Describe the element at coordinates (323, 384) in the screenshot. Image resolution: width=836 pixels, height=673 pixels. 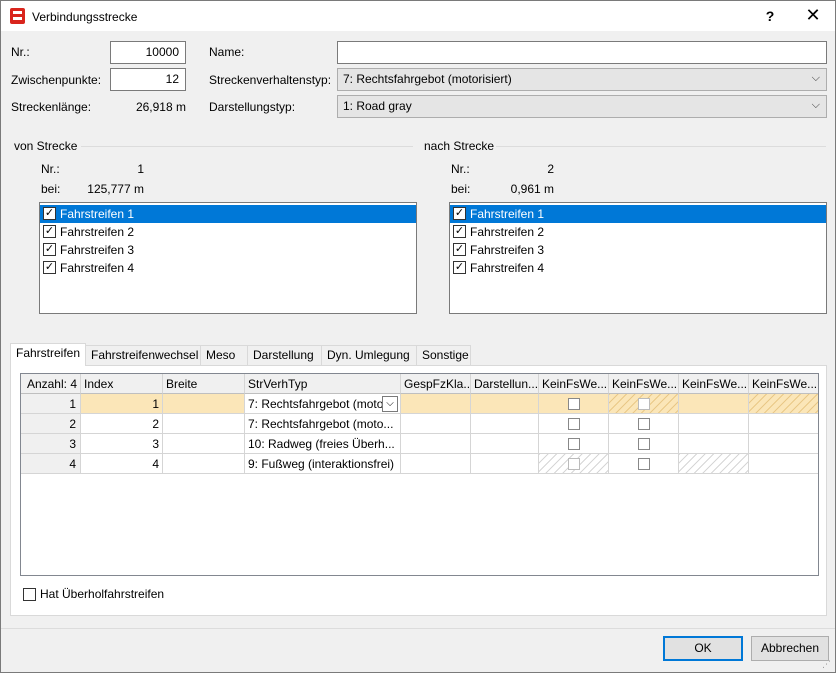
I see `grid-header-strverhtyp: StrVerhTyp` at that location.